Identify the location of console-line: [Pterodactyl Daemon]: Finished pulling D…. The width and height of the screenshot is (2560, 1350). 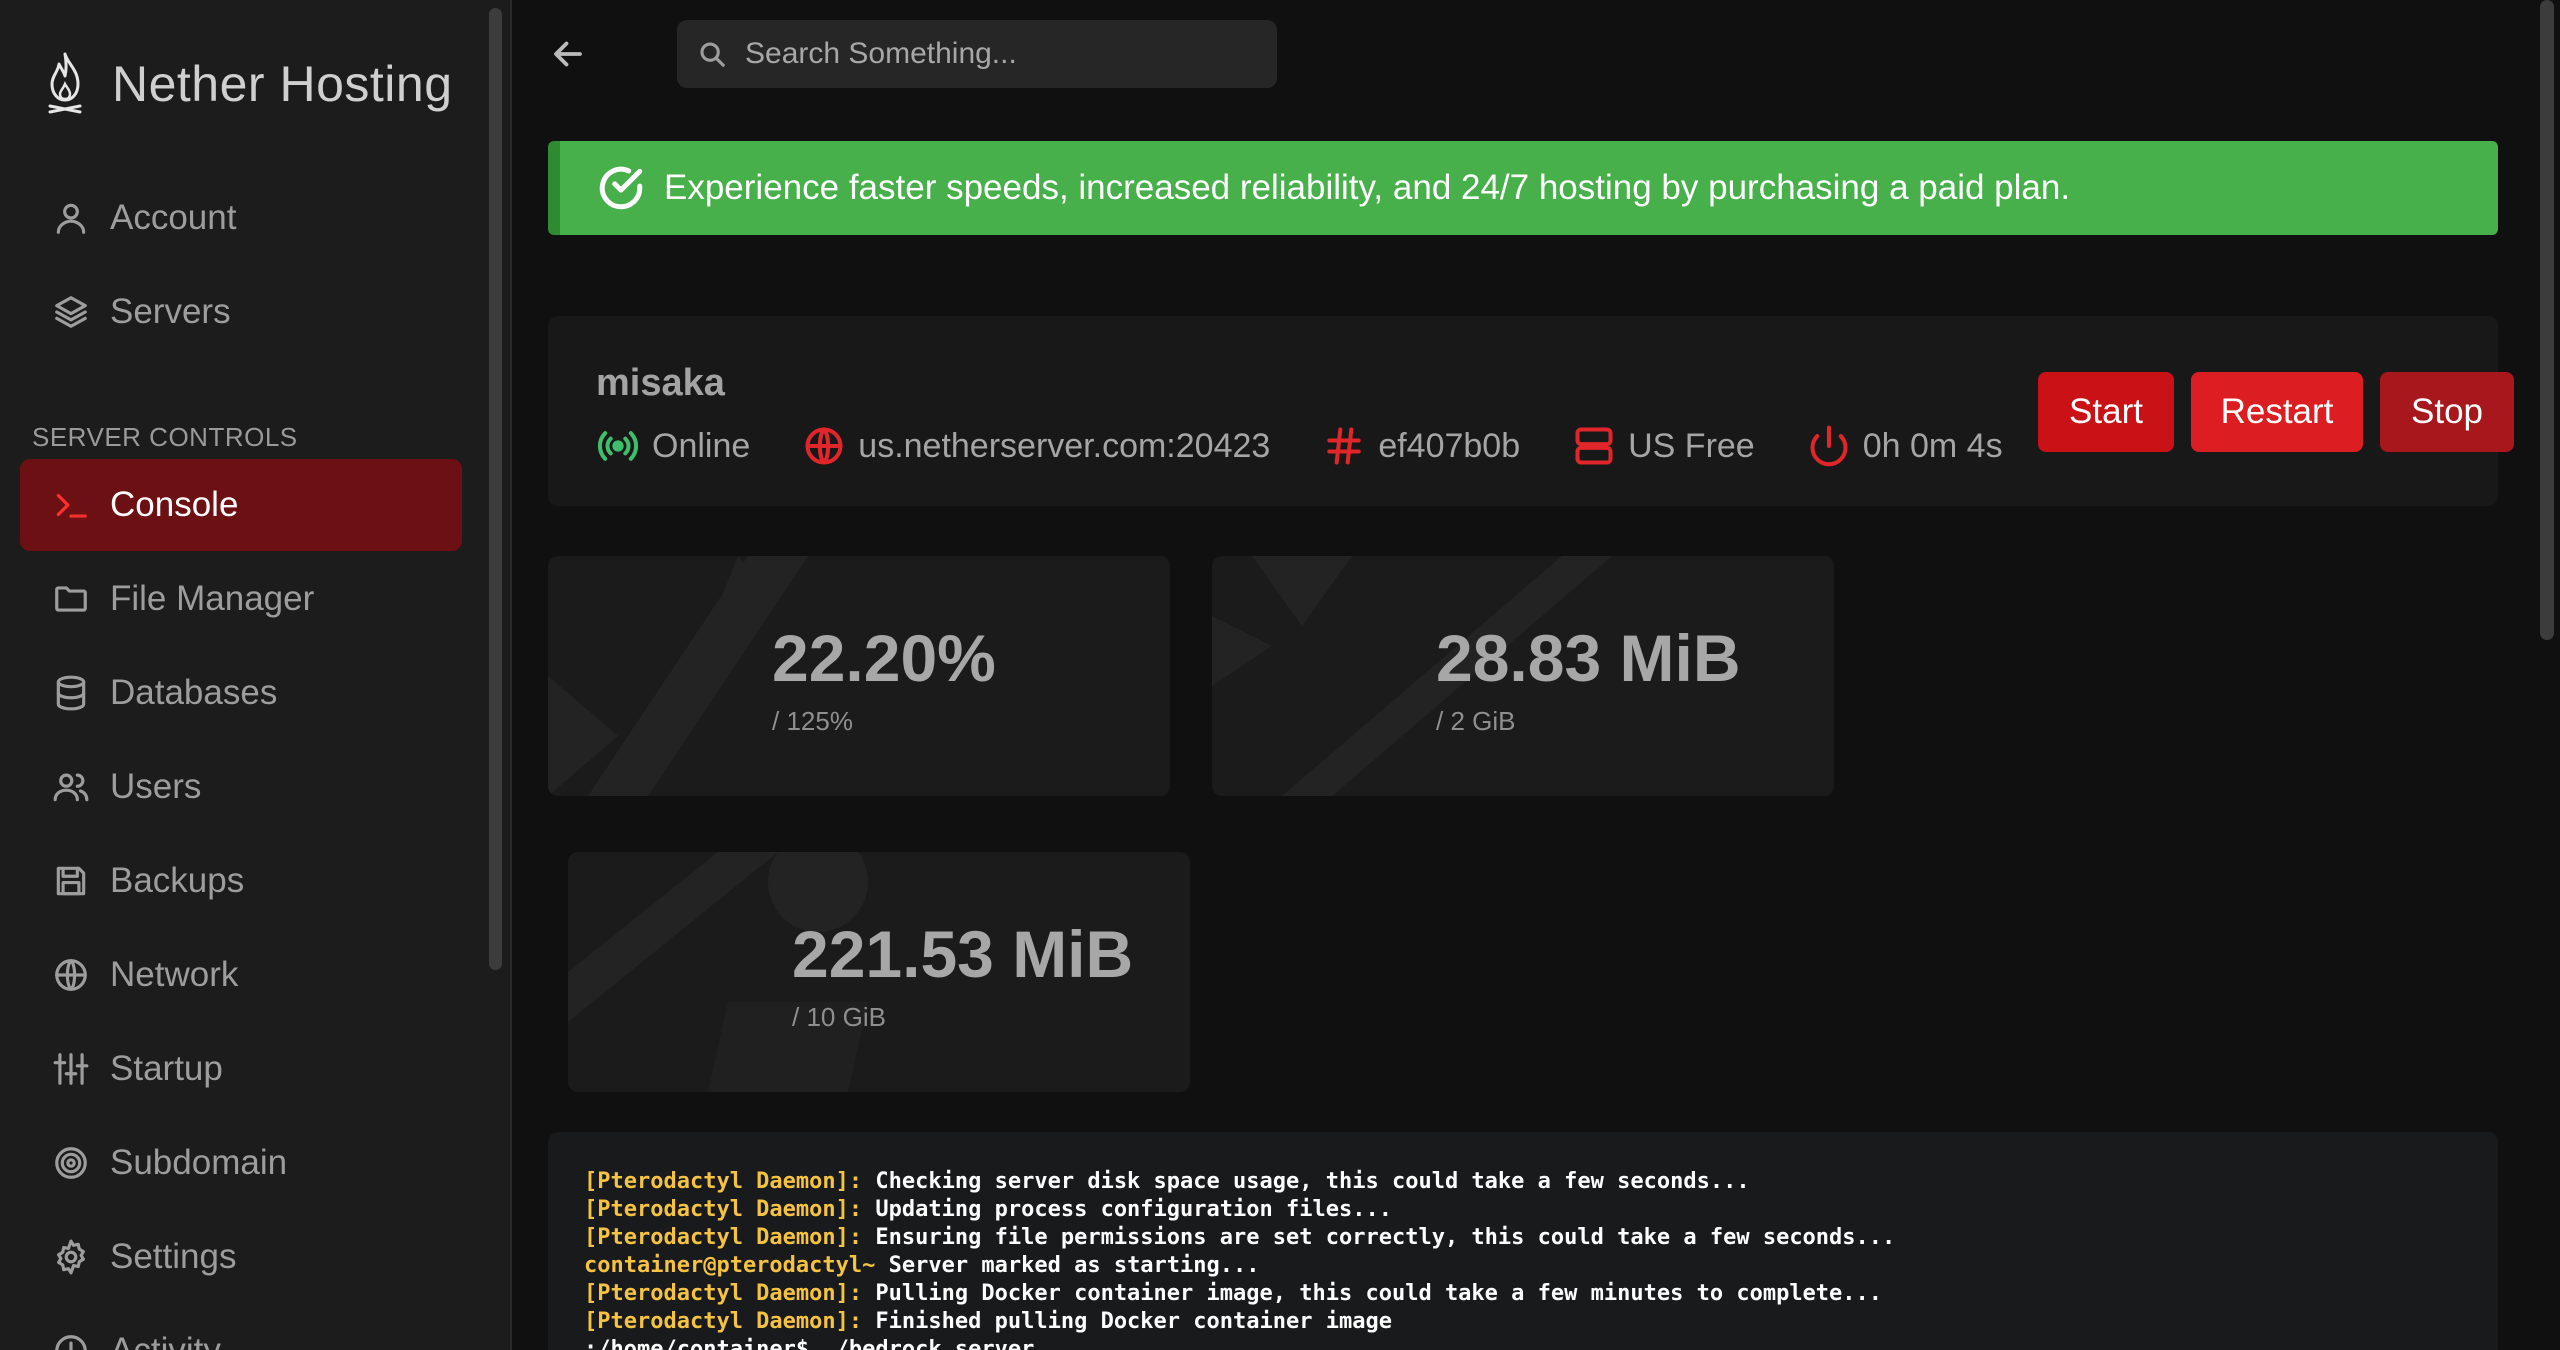
(1523, 1322).